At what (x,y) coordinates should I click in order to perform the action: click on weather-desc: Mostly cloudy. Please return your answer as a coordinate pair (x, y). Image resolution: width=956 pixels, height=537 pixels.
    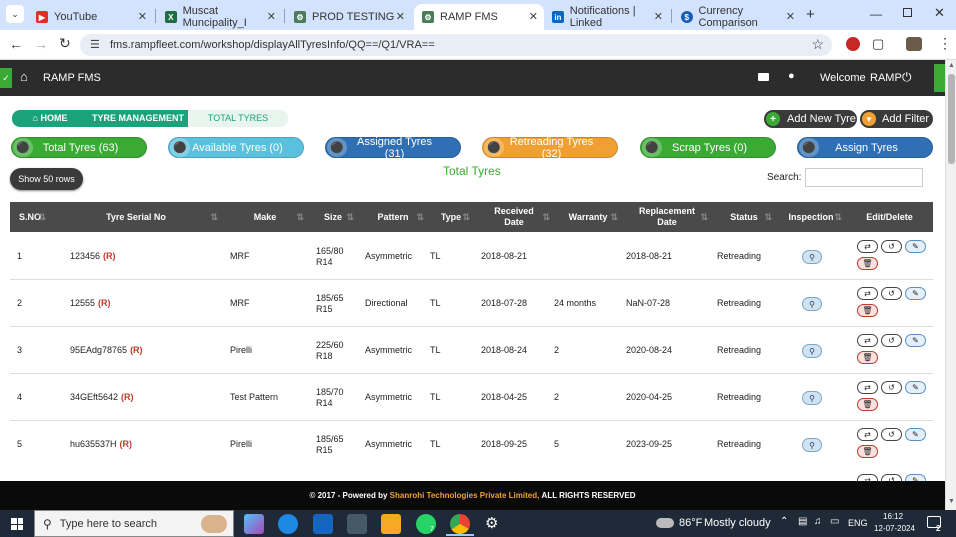
    Looking at the image, I should click on (737, 523).